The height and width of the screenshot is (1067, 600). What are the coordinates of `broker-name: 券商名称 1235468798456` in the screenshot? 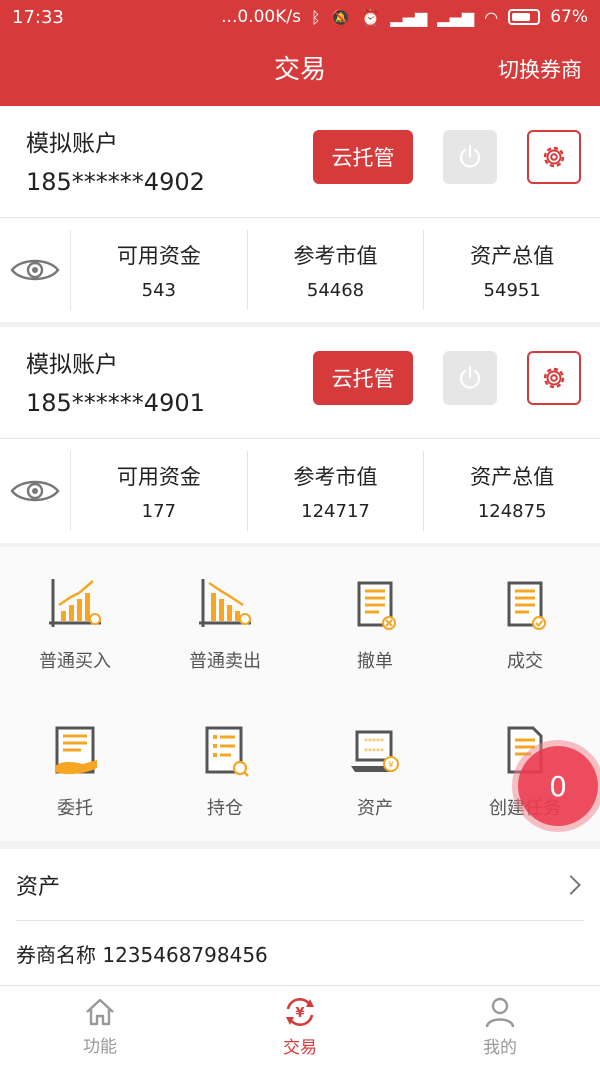 It's located at (142, 954).